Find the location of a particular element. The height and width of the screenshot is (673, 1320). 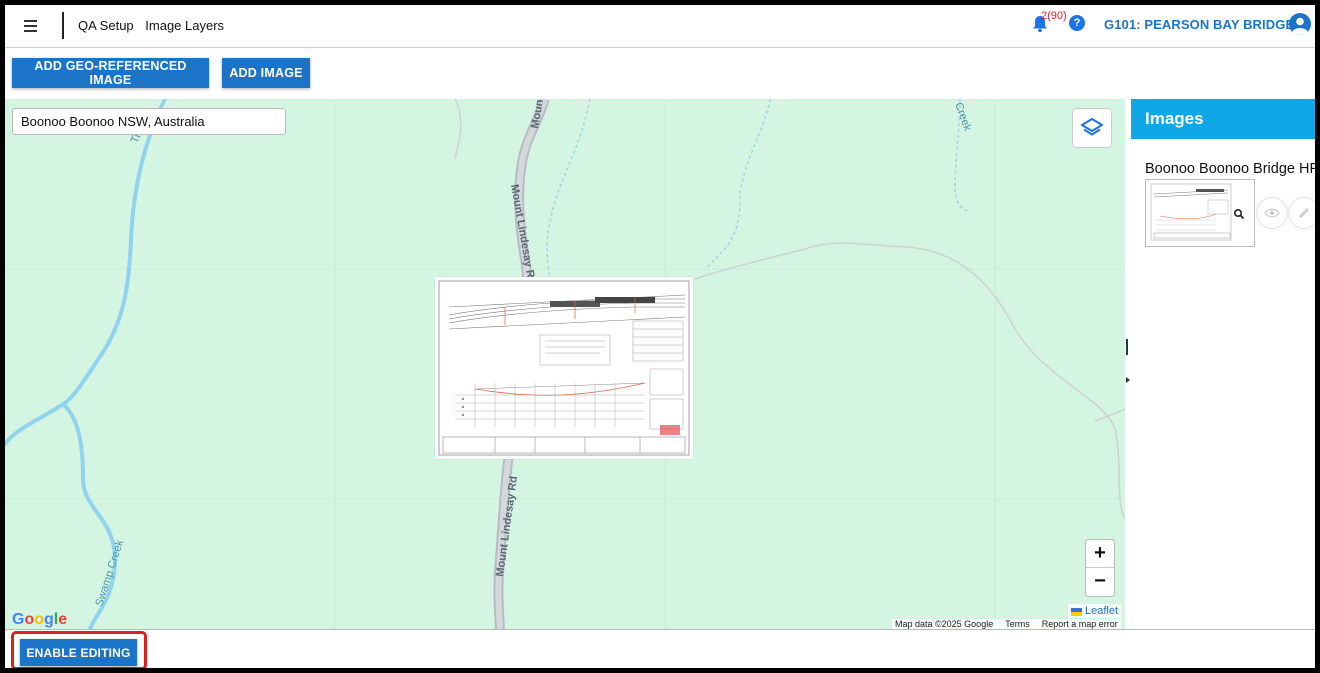

creek-label-top-right: Creek is located at coordinates (962, 117).